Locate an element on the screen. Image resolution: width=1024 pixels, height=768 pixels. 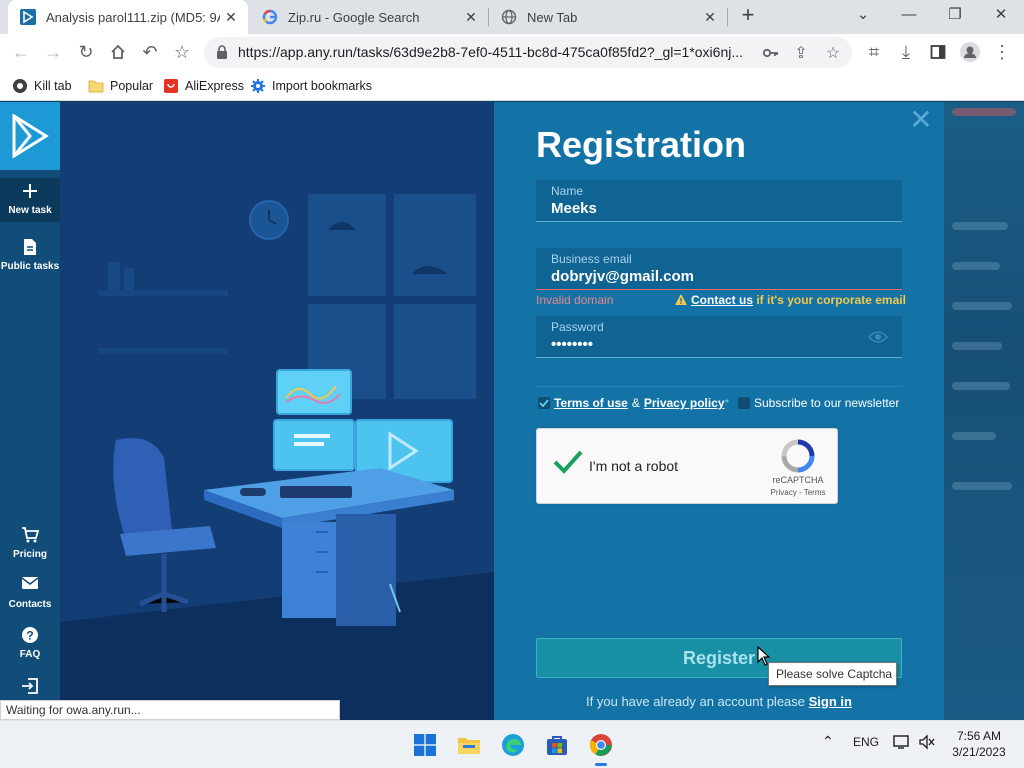
bookmark-popular: Popular is located at coordinates (120, 86).